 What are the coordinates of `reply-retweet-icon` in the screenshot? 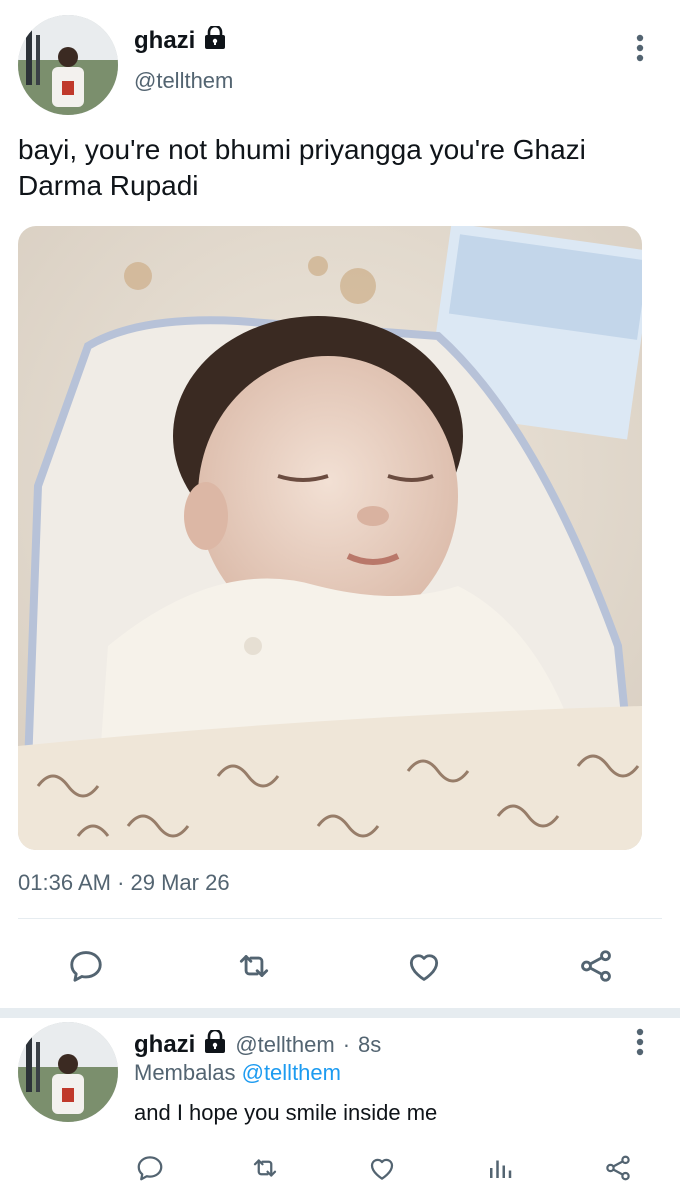 It's located at (265, 1168).